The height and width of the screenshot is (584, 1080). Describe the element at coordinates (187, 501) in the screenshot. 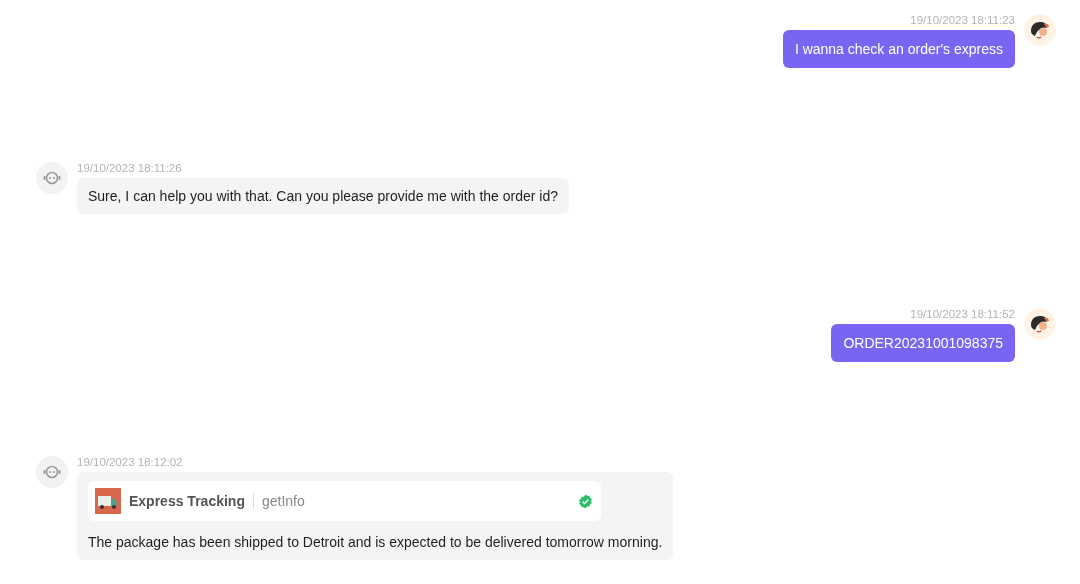

I see `tool-name: Express Tracking` at that location.